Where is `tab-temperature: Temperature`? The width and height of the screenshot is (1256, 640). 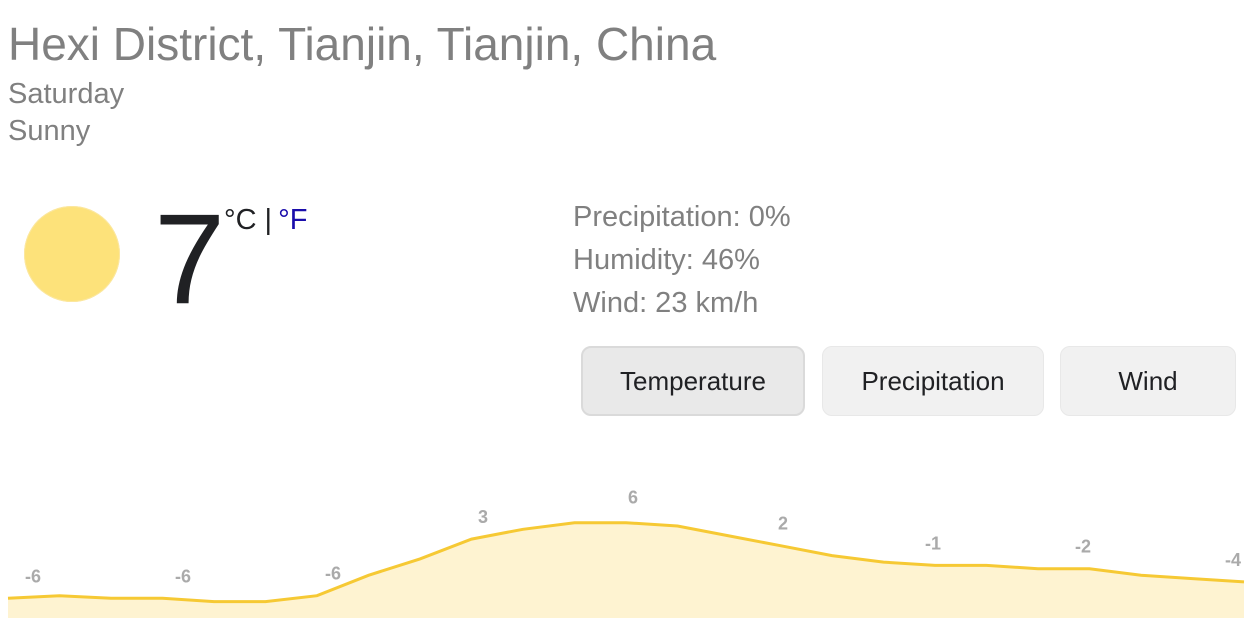
tab-temperature: Temperature is located at coordinates (693, 381).